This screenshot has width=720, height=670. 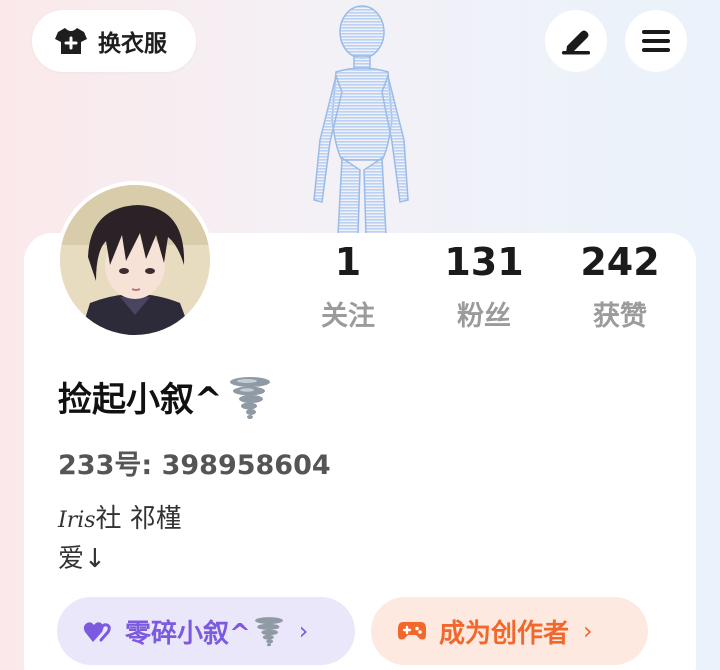 I want to click on change-outfit-button: 换衣服, so click(x=114, y=41).